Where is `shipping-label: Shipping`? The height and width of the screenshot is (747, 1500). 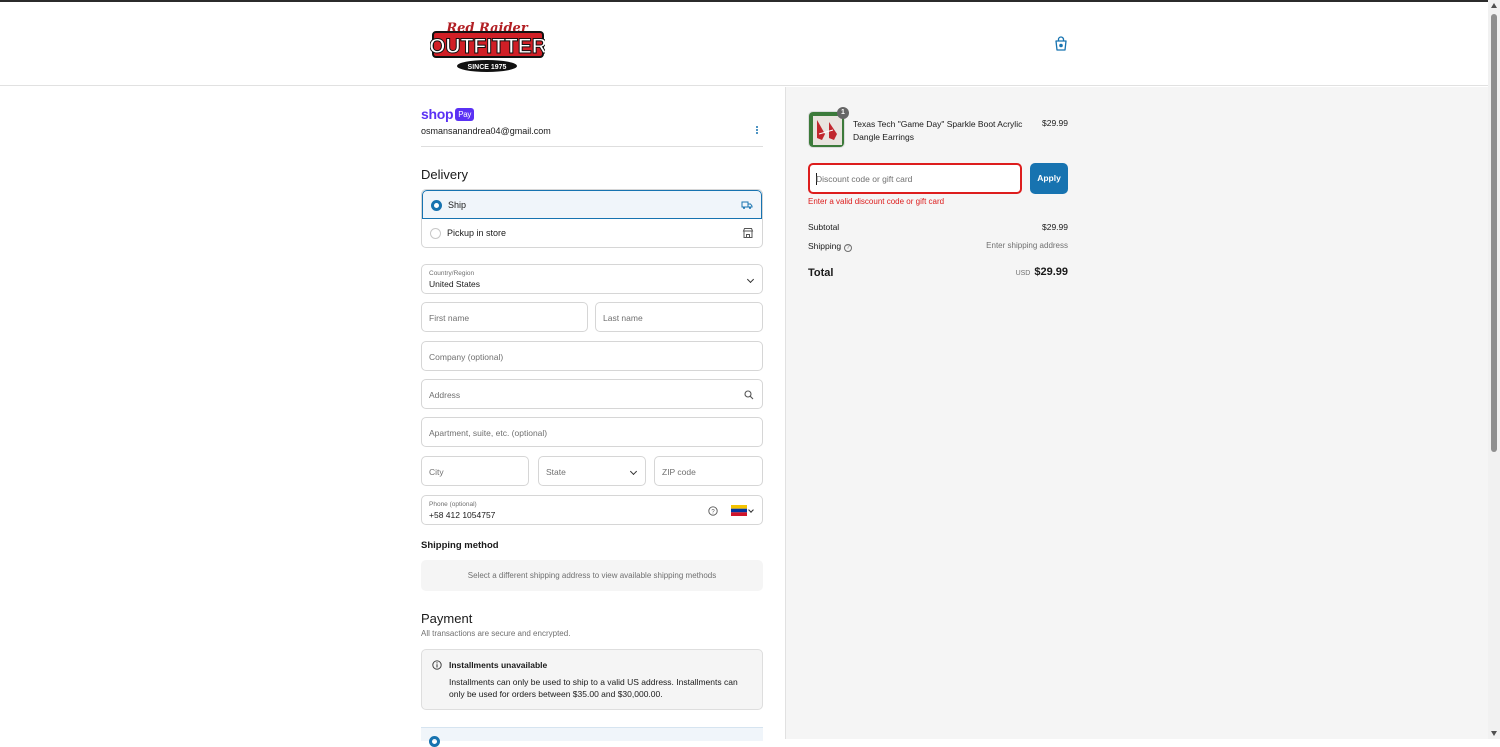
shipping-label: Shipping is located at coordinates (825, 246).